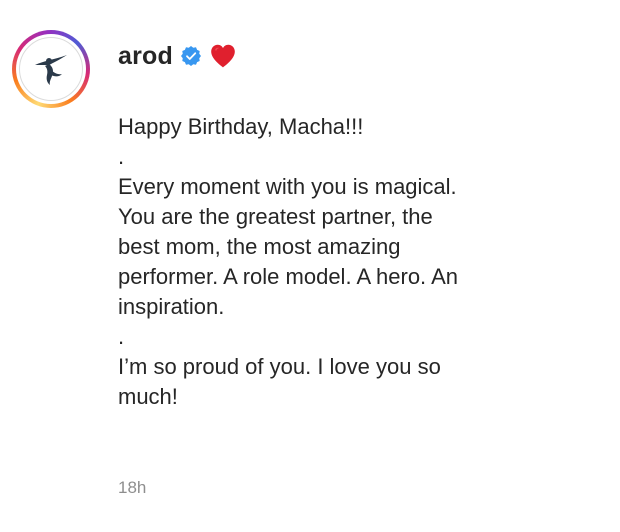 The image size is (620, 532). What do you see at coordinates (171, 306) in the screenshot?
I see `caption-line: inspiration.` at bounding box center [171, 306].